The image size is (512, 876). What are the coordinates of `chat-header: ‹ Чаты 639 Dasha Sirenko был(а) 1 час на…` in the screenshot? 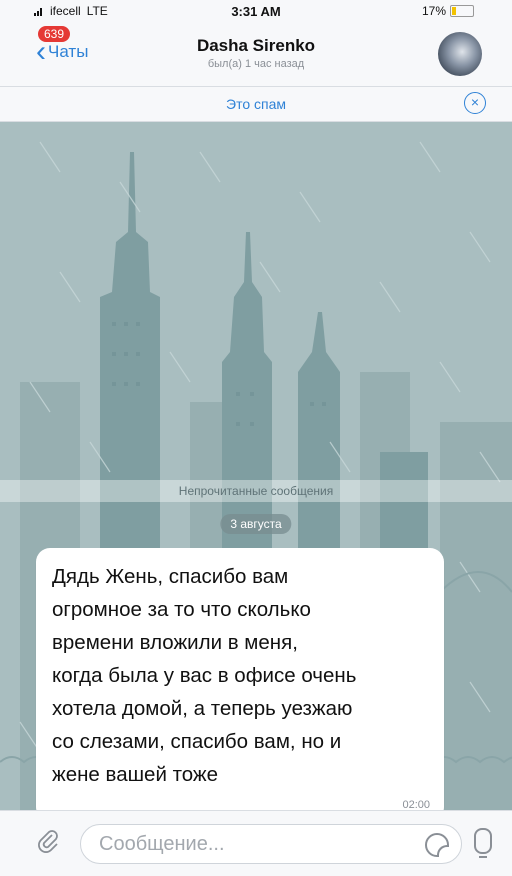 It's located at (256, 54).